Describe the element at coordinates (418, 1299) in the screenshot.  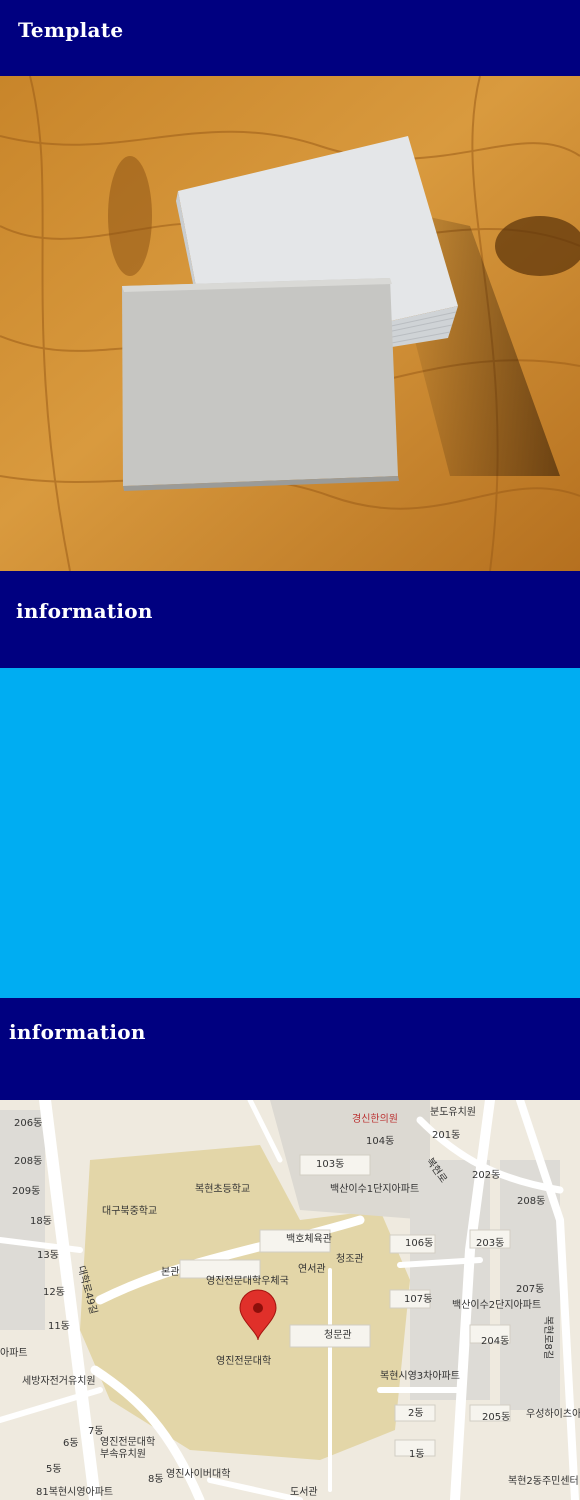
I see `map-label: 107동` at that location.